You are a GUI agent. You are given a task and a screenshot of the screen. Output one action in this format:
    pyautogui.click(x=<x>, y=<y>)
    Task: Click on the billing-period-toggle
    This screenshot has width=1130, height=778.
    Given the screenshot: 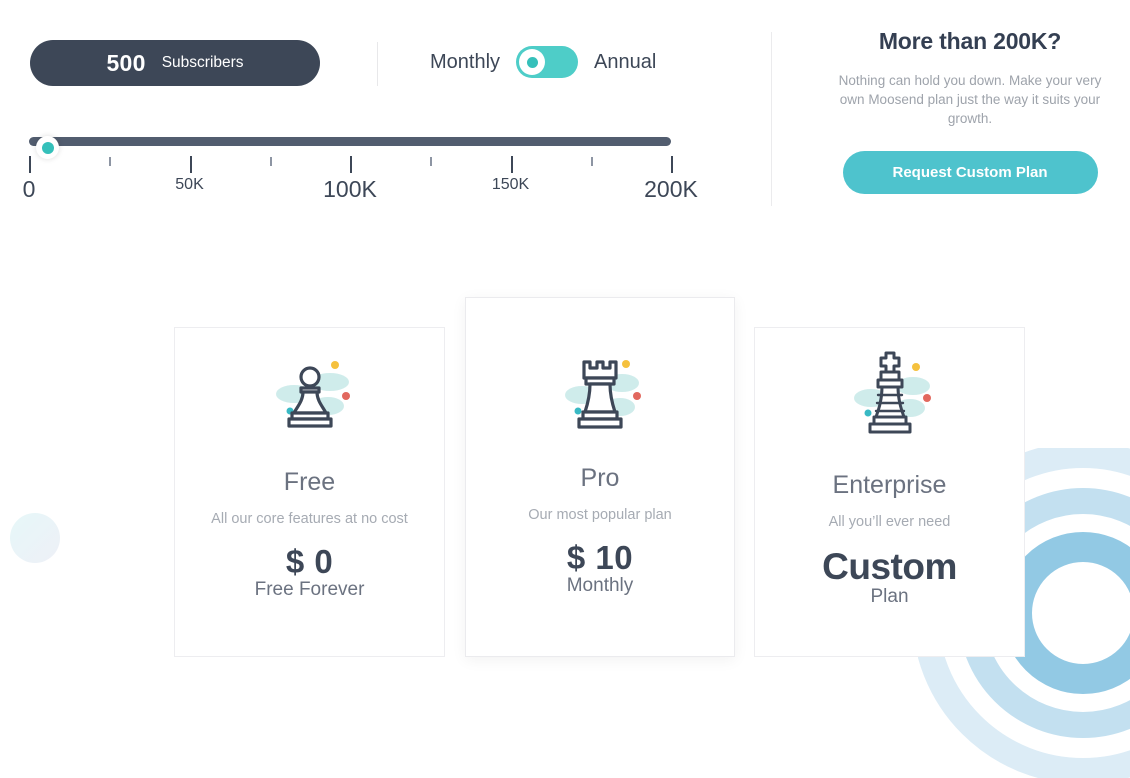 What is the action you would take?
    pyautogui.click(x=547, y=62)
    